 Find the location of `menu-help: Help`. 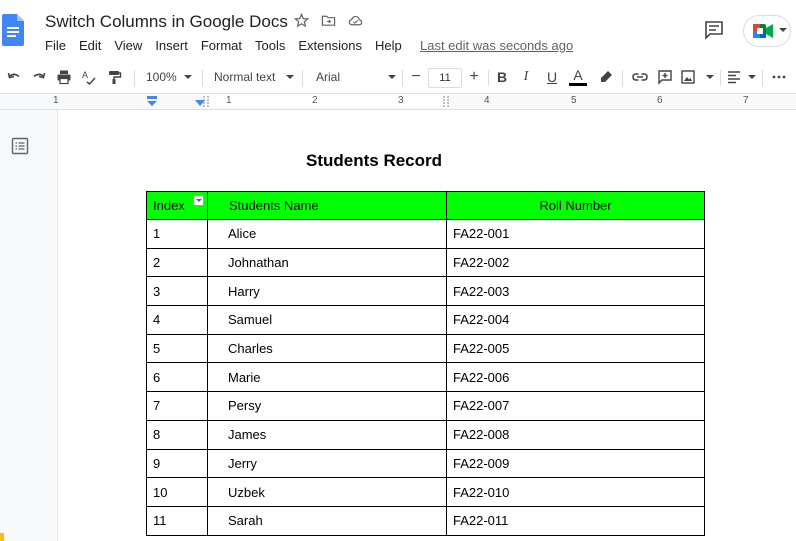

menu-help: Help is located at coordinates (388, 45).